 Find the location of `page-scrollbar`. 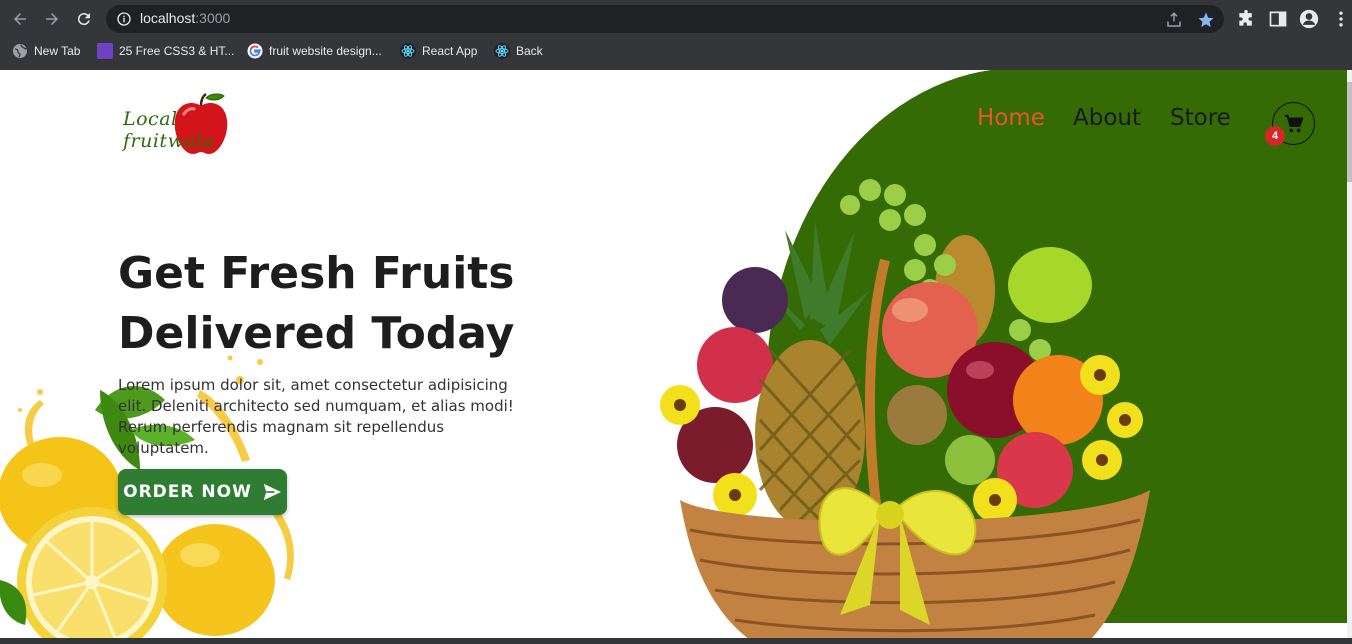

page-scrollbar is located at coordinates (1349, 354).